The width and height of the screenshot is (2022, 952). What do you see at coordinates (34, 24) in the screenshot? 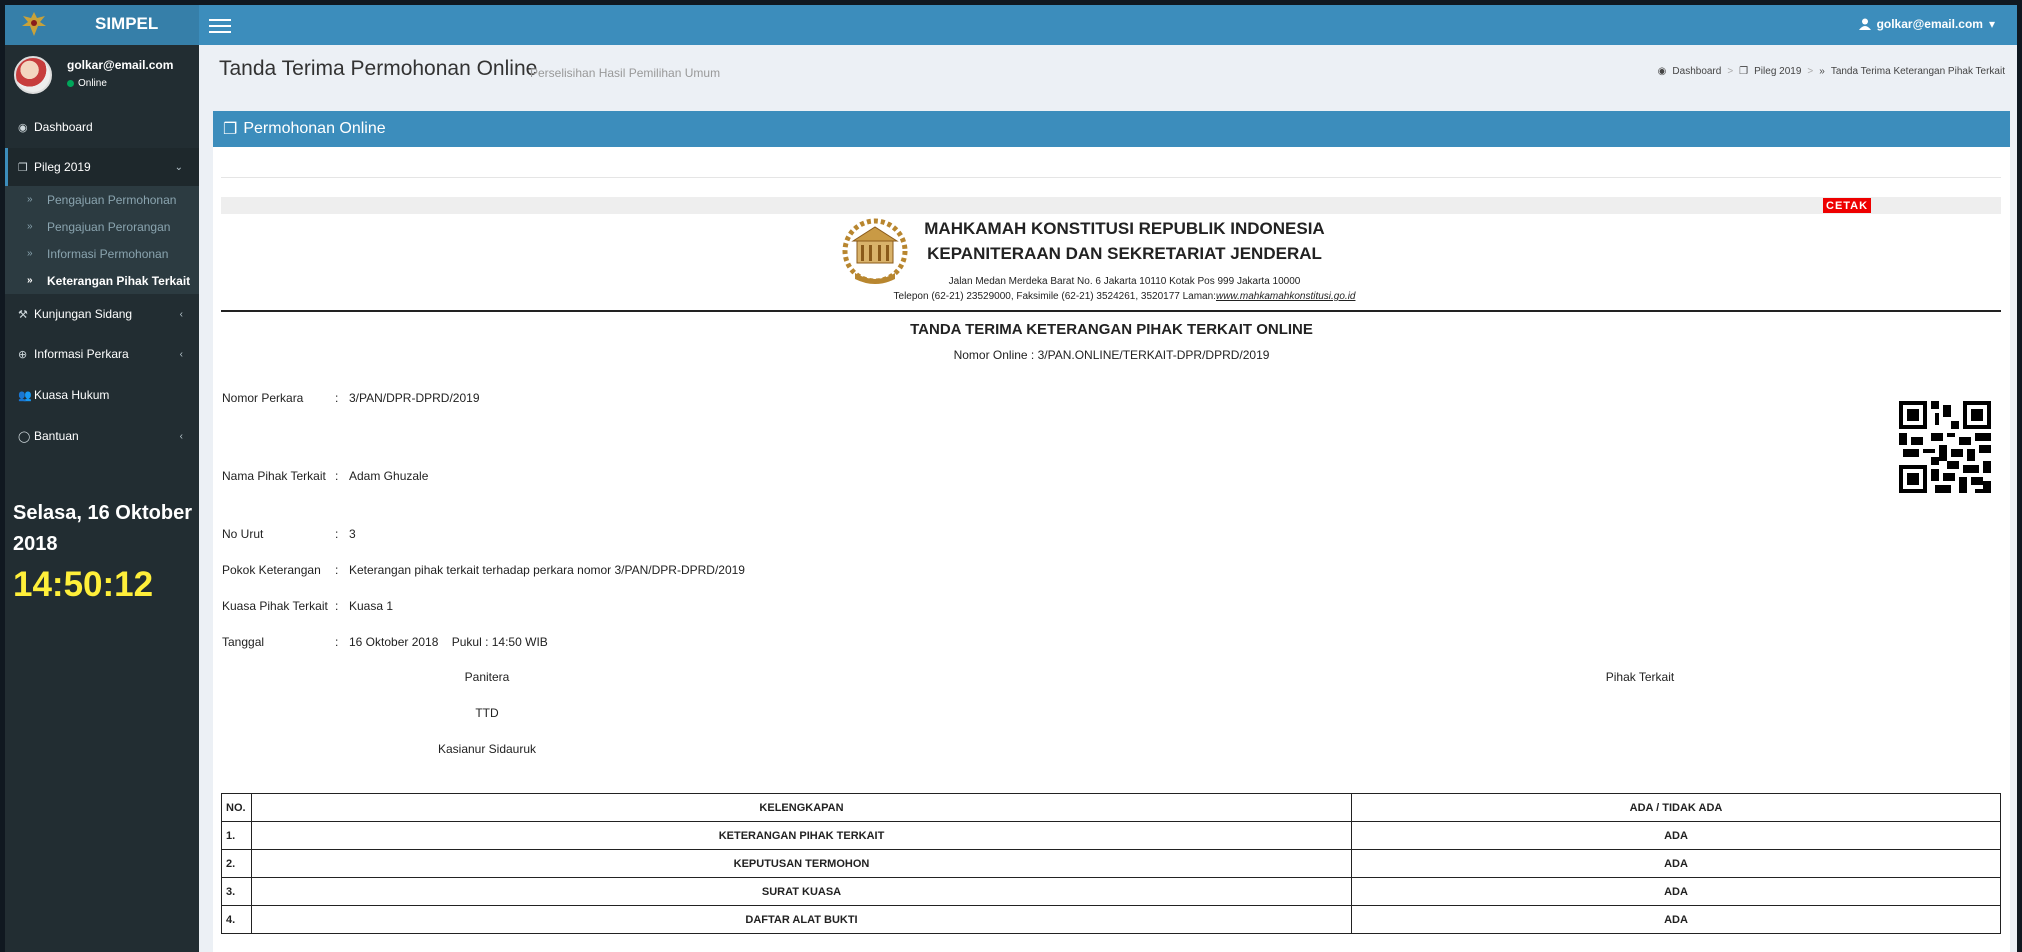
I see `garuda-logo-icon` at bounding box center [34, 24].